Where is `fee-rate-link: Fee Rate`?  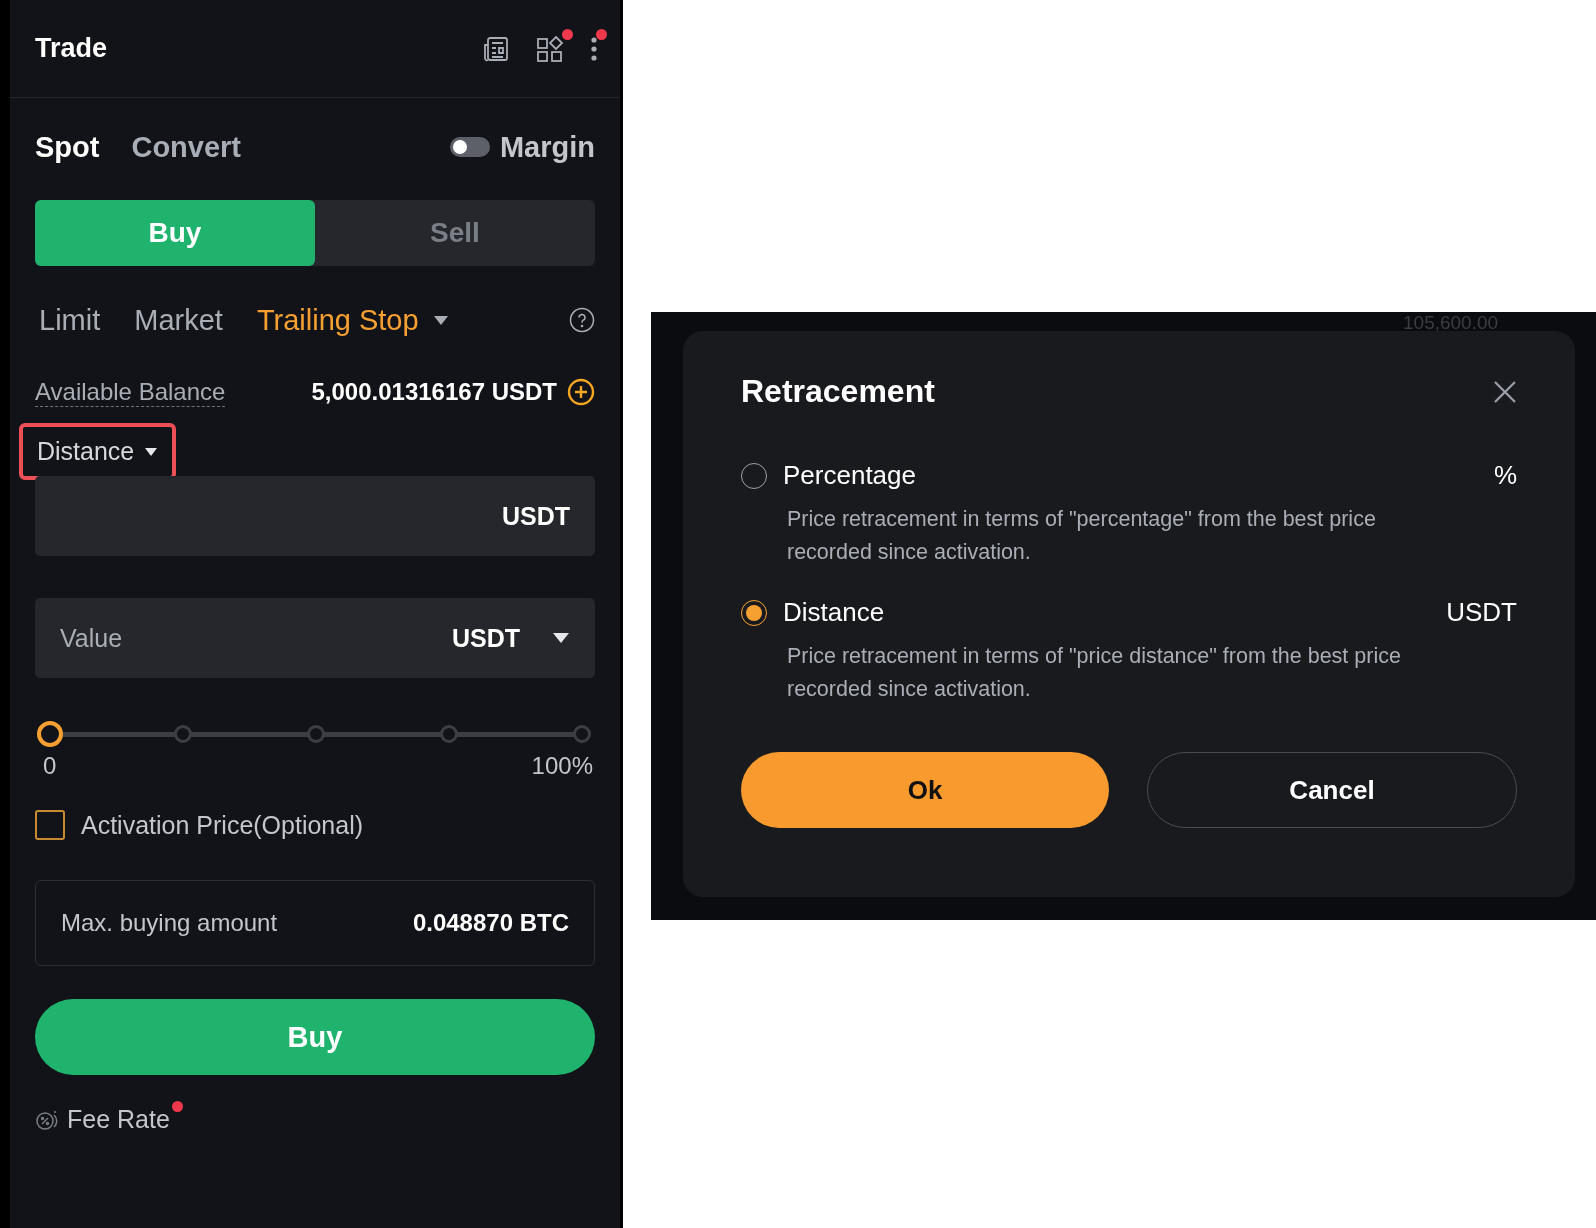
fee-rate-link: Fee Rate is located at coordinates (118, 1119).